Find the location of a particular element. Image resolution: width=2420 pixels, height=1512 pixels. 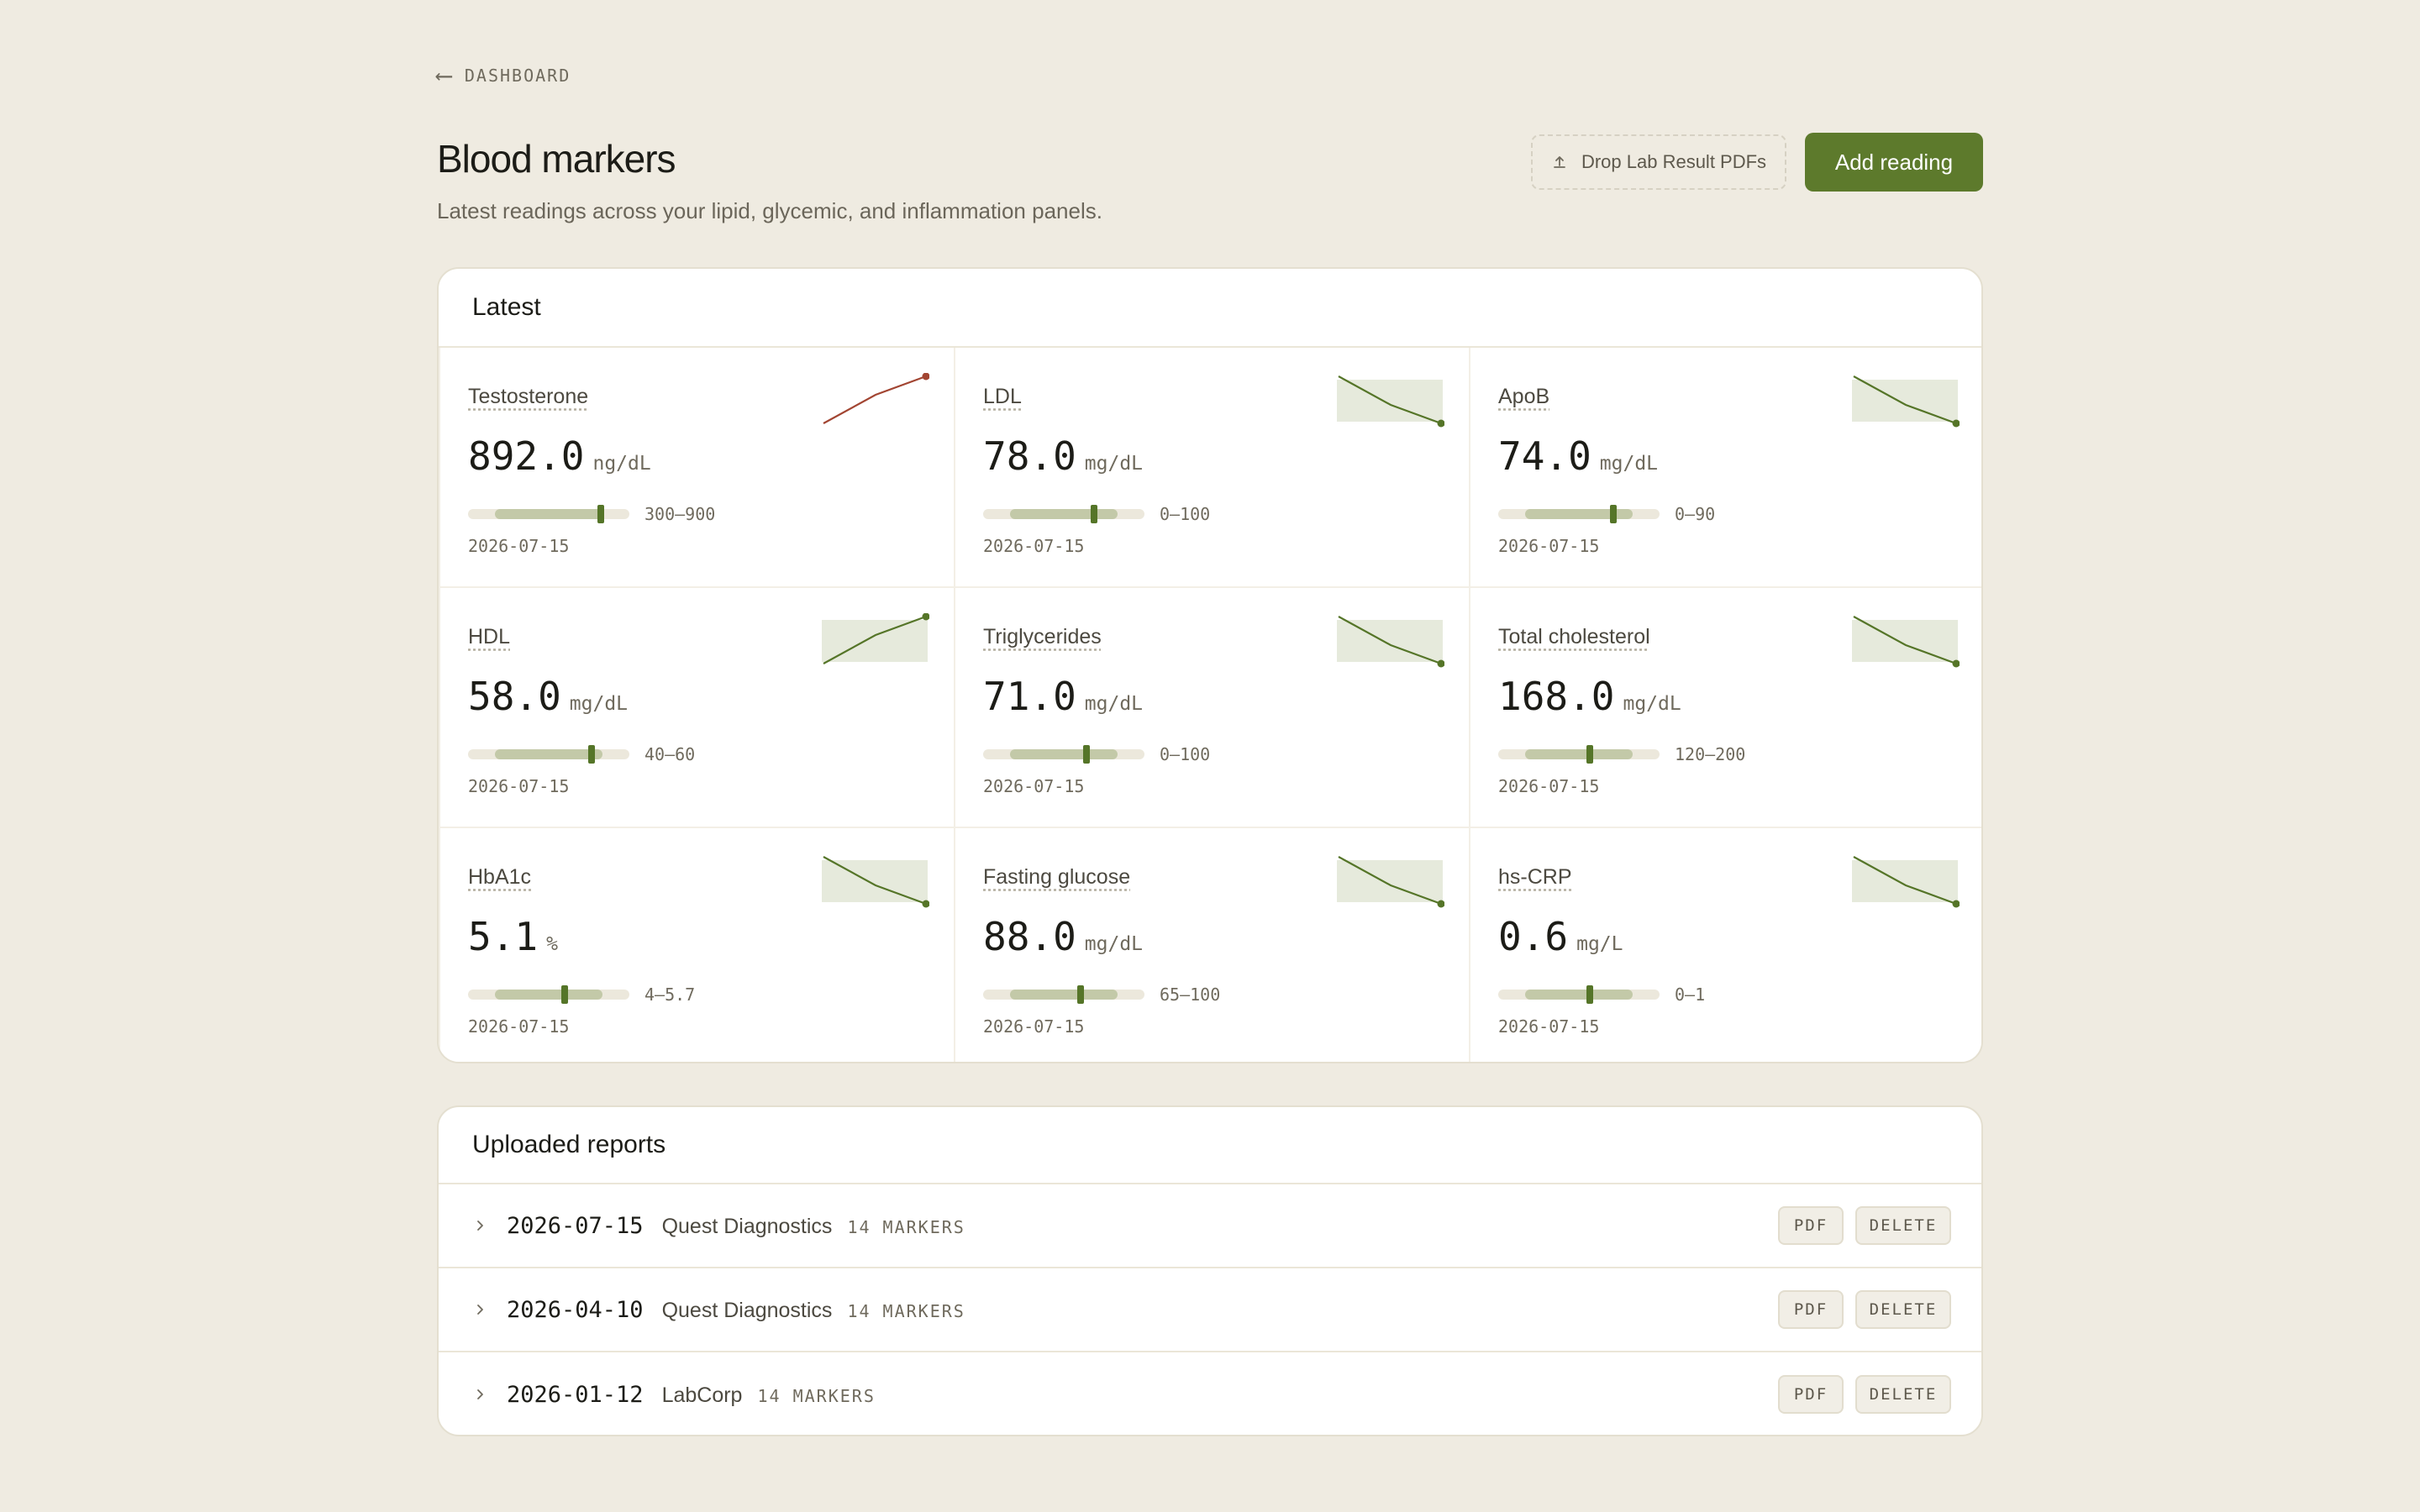

marker-value: 5.1 % is located at coordinates (513, 936).